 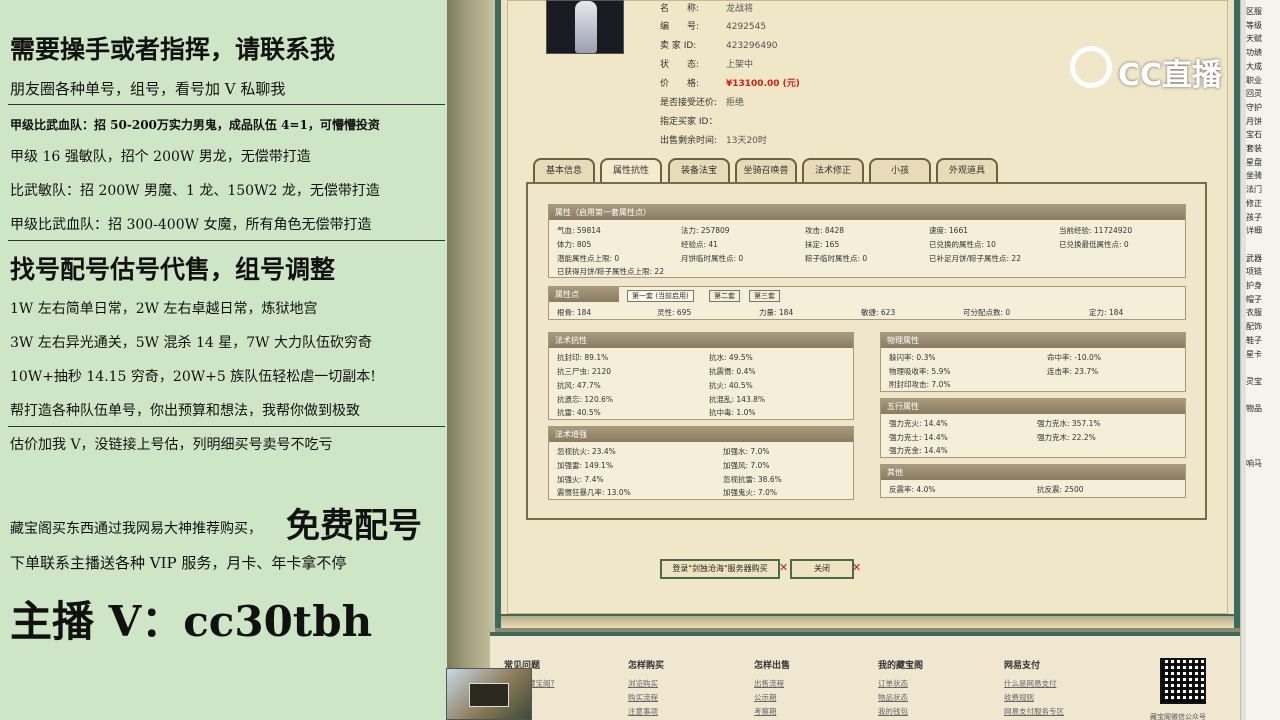 I want to click on attr-cell: 抹定: 165, so click(x=822, y=244).